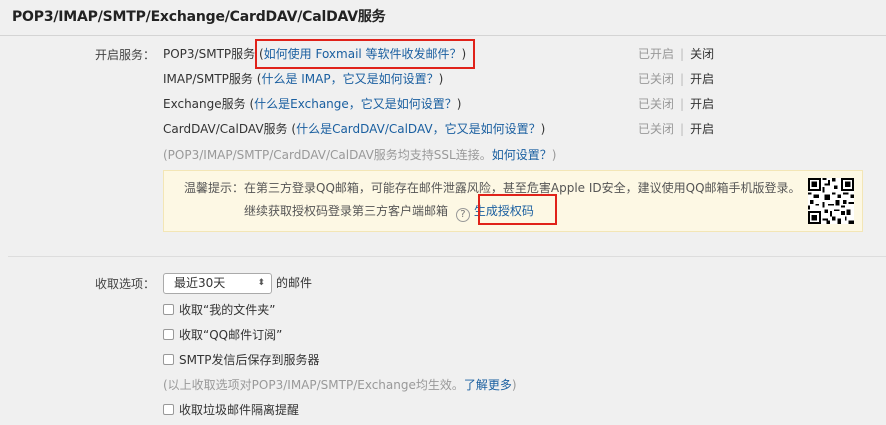 Image resolution: width=886 pixels, height=425 pixels. What do you see at coordinates (488, 385) in the screenshot?
I see `learn-more-link: 了解更多` at bounding box center [488, 385].